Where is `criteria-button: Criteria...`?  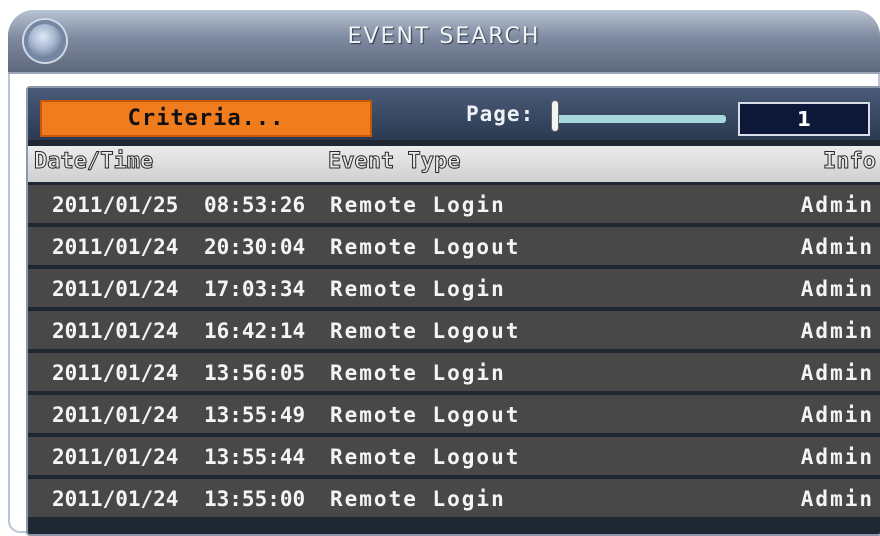
criteria-button: Criteria... is located at coordinates (206, 118).